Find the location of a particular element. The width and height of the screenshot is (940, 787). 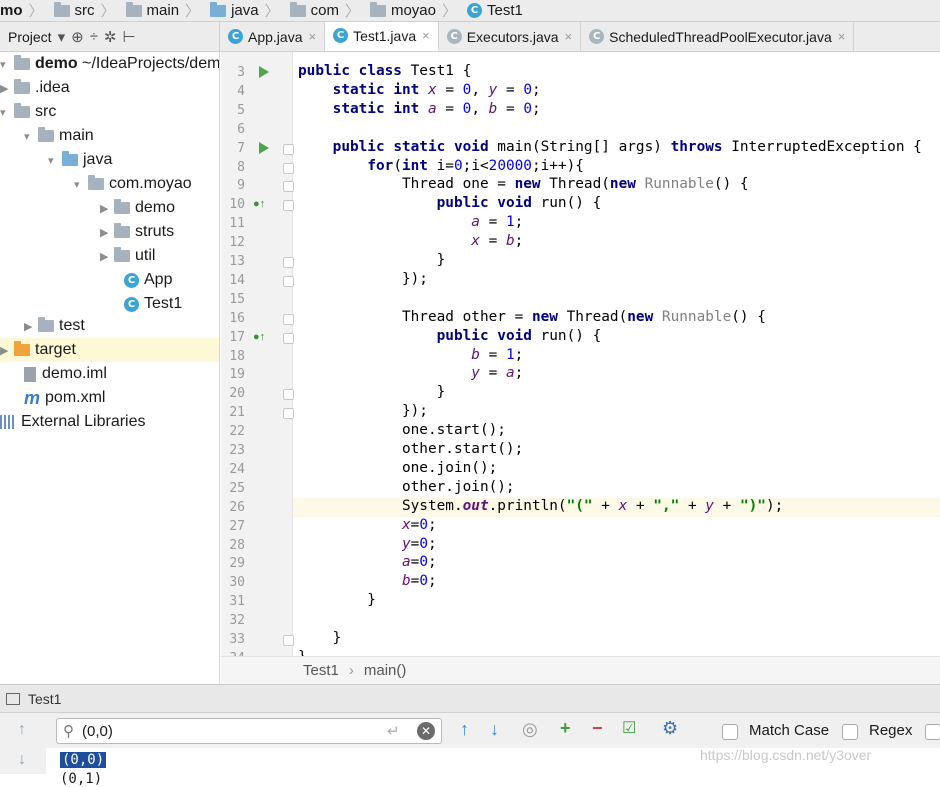

navigation-breadcrumb: mo 〉 src 〉 main 〉 java 〉 com 〉 moyao 〉 C Test1 is located at coordinates (470, 11).